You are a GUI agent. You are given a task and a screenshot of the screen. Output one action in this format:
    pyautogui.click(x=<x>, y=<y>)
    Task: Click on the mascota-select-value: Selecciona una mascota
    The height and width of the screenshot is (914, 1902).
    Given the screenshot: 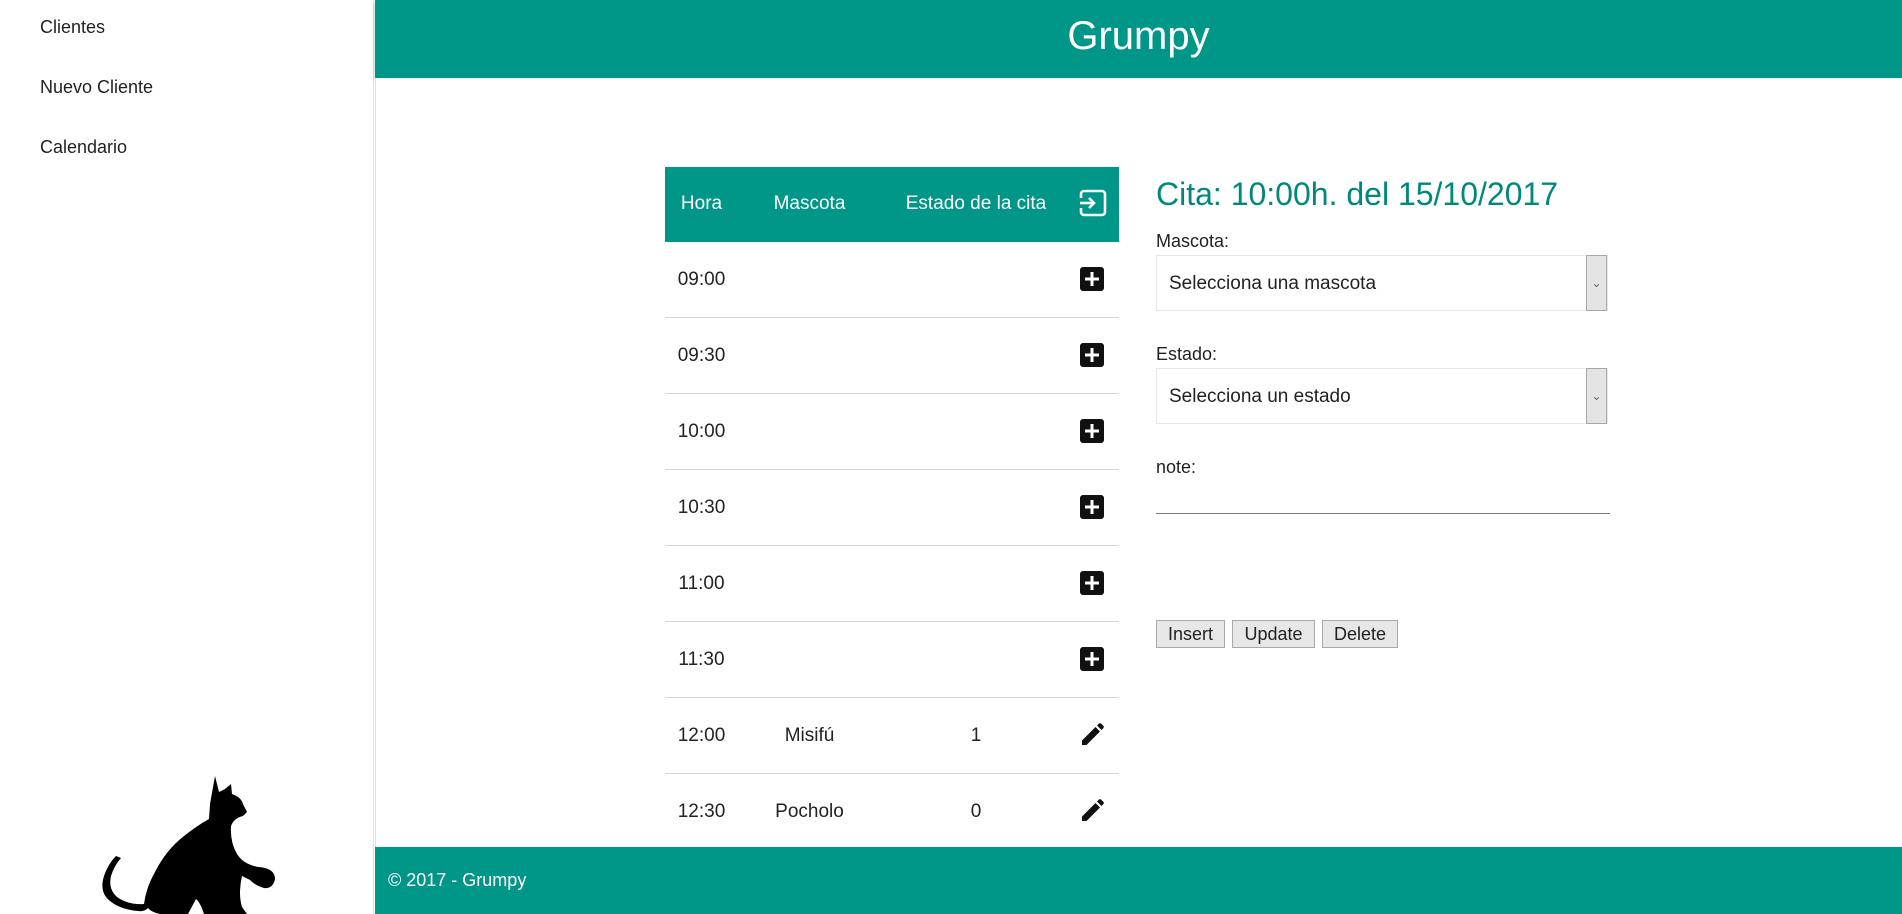 What is the action you would take?
    pyautogui.click(x=1273, y=283)
    